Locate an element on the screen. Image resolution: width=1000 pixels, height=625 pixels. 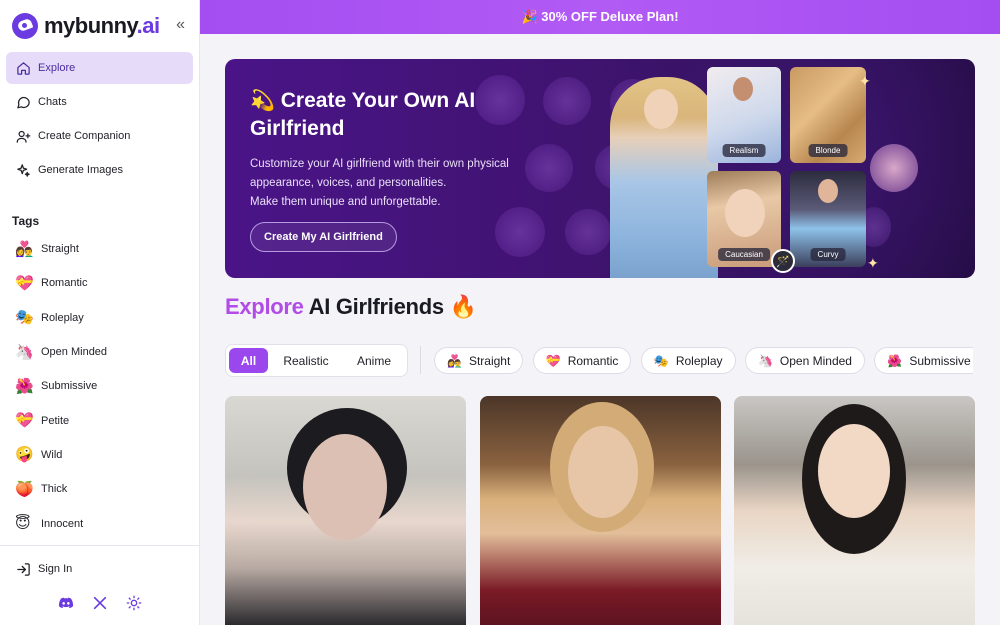
explore-heading: Explore AI Girlfriends 🔥 is located at coordinates (351, 307).